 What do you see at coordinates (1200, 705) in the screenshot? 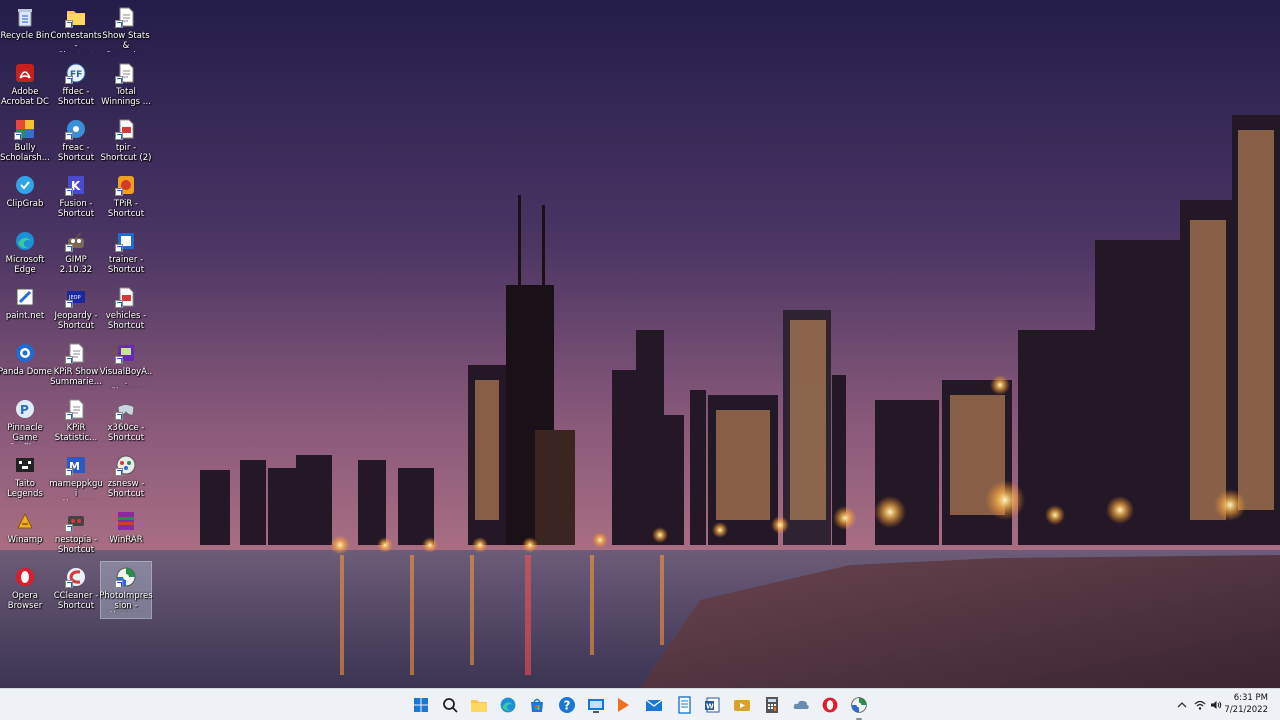
I see `wifi-icon` at bounding box center [1200, 705].